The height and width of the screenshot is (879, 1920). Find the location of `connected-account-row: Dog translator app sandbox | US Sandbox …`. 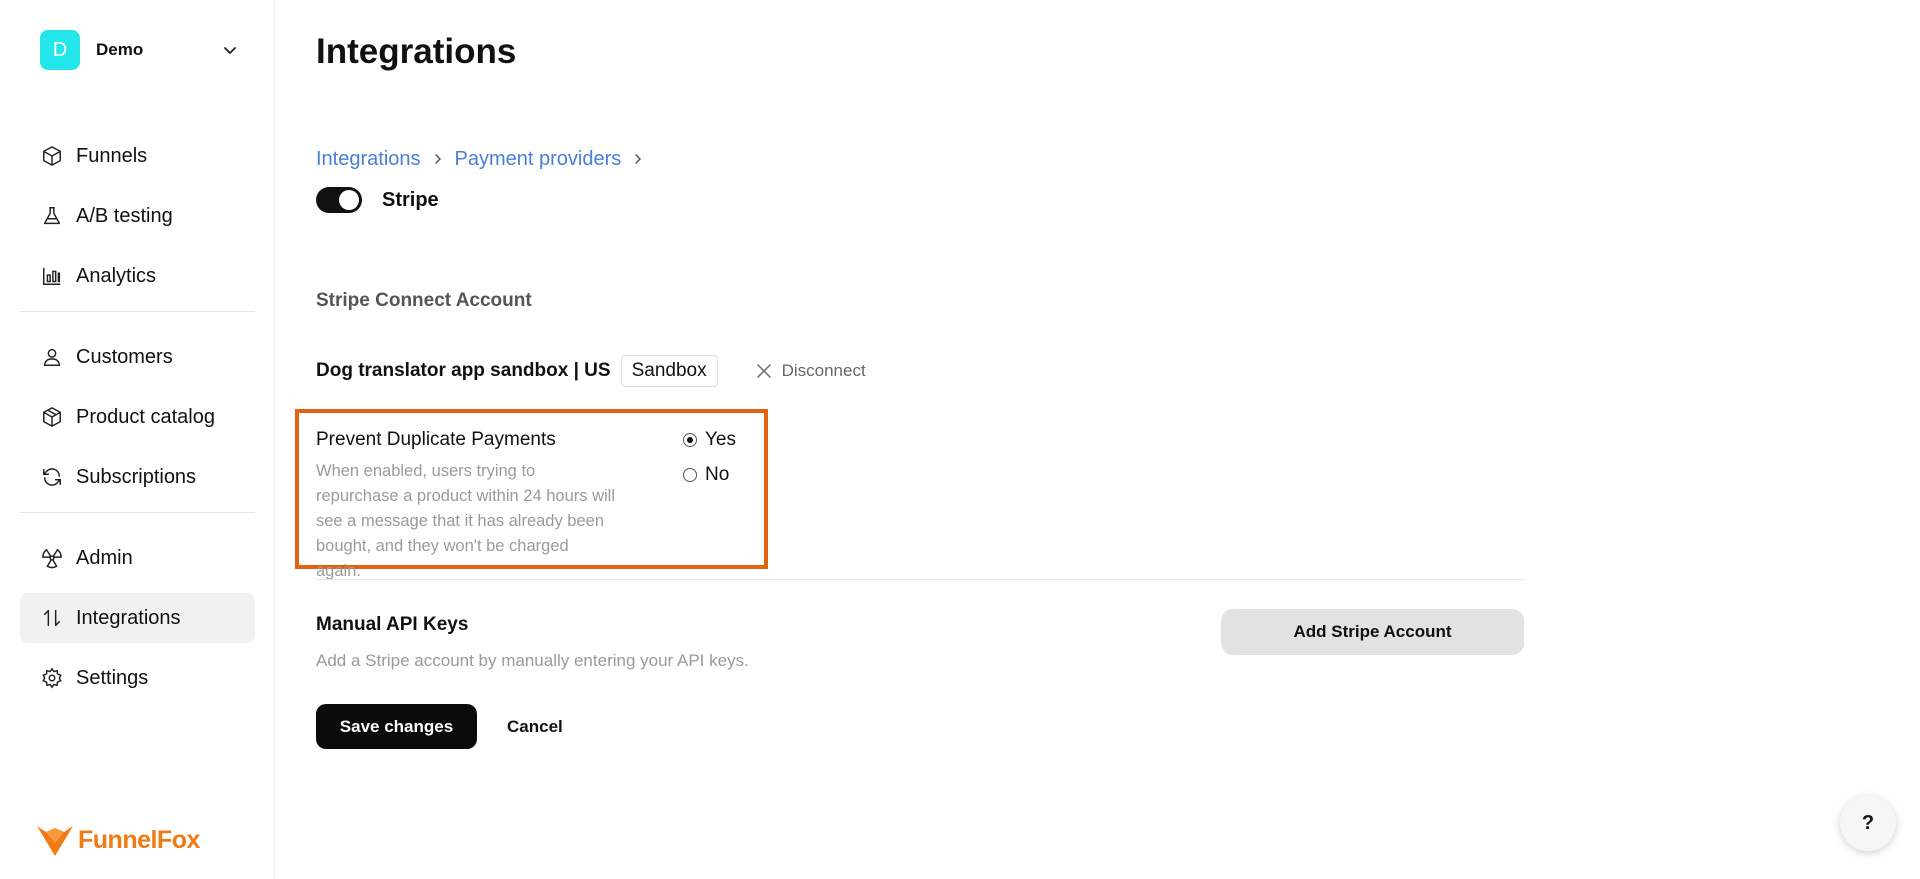

connected-account-row: Dog translator app sandbox | US Sandbox … is located at coordinates (591, 371).